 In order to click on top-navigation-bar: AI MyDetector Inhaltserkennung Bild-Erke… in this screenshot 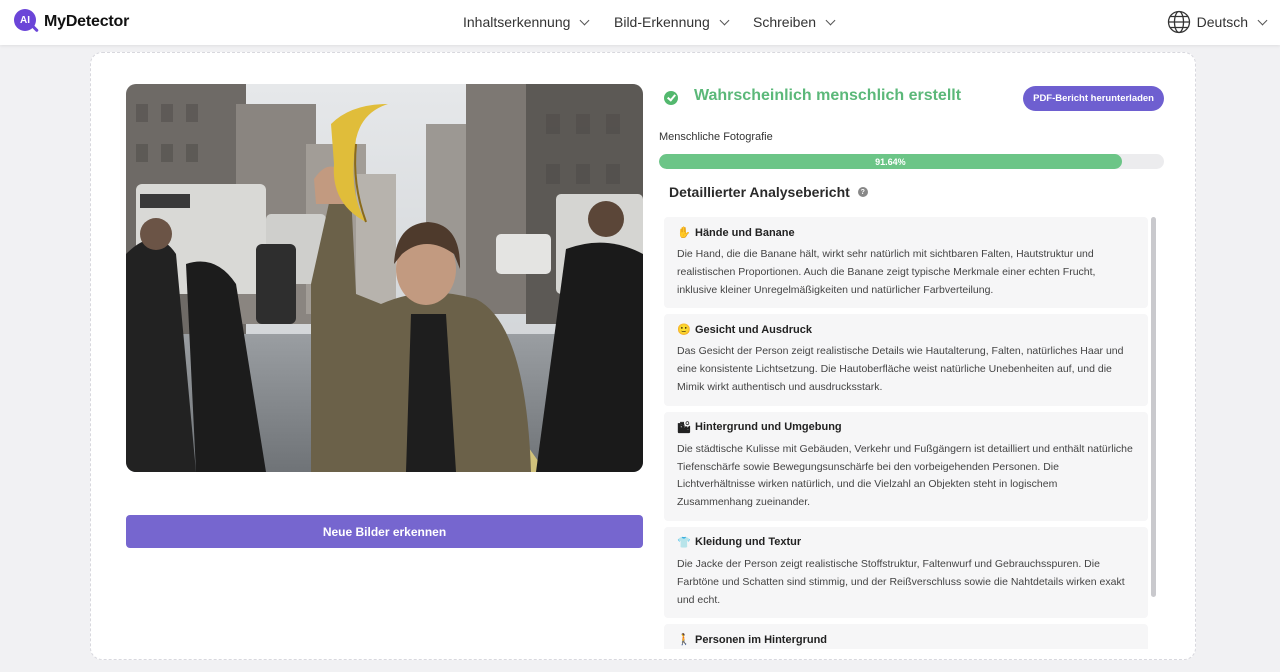, I will do `click(640, 22)`.